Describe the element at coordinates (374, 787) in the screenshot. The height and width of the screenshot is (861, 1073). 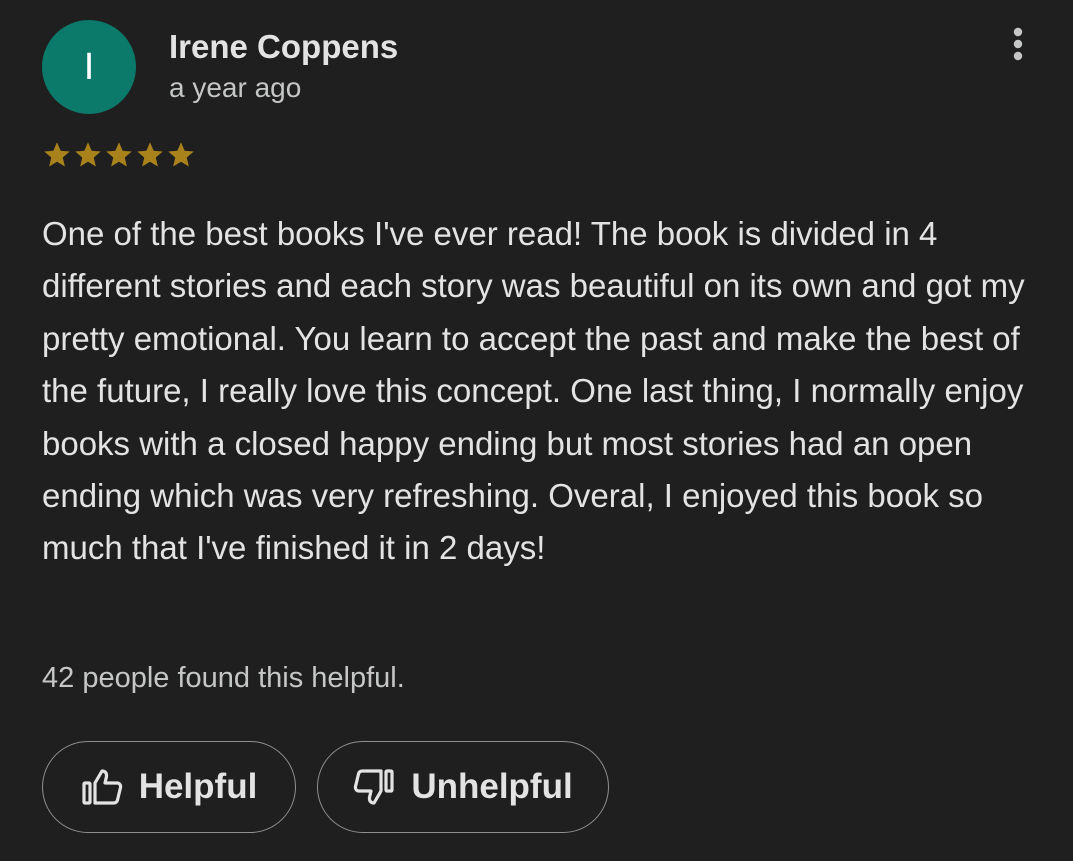
I see `thumb-down-icon` at that location.